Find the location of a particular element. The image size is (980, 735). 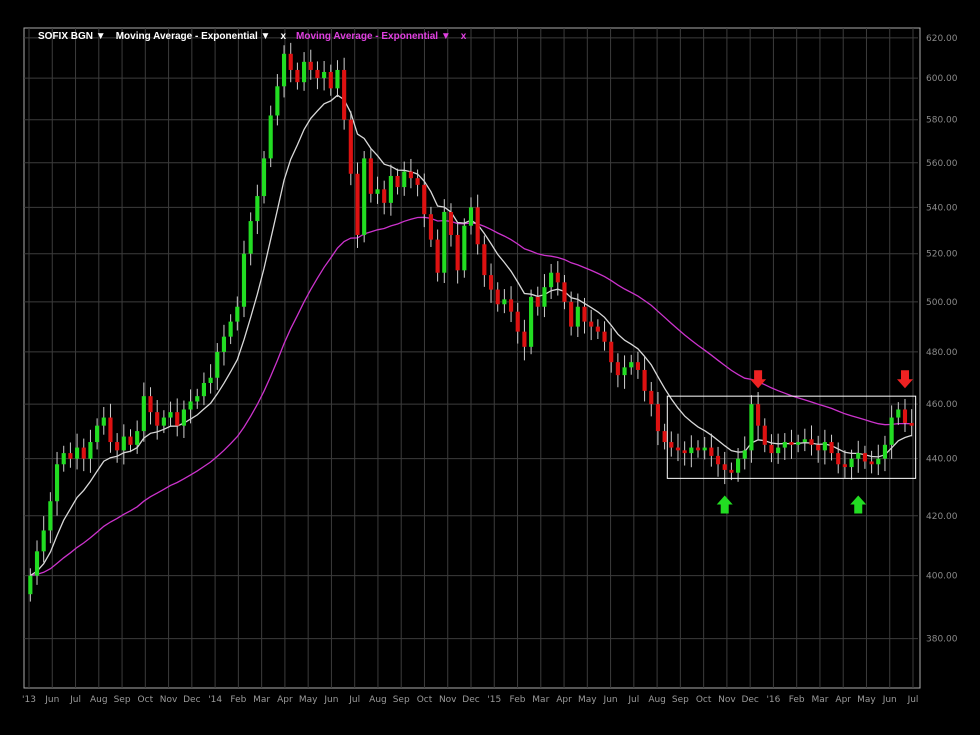

x-tick-label: Mar is located at coordinates (261, 700).